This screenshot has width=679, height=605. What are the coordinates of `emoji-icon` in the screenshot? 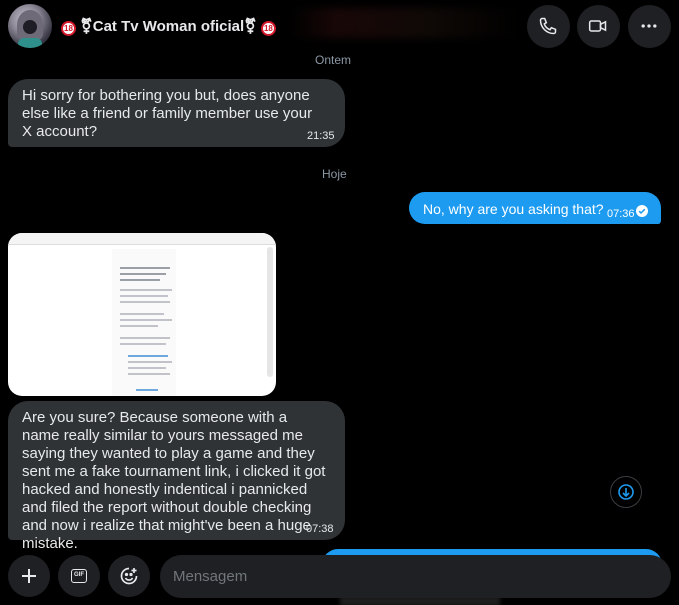 It's located at (129, 576).